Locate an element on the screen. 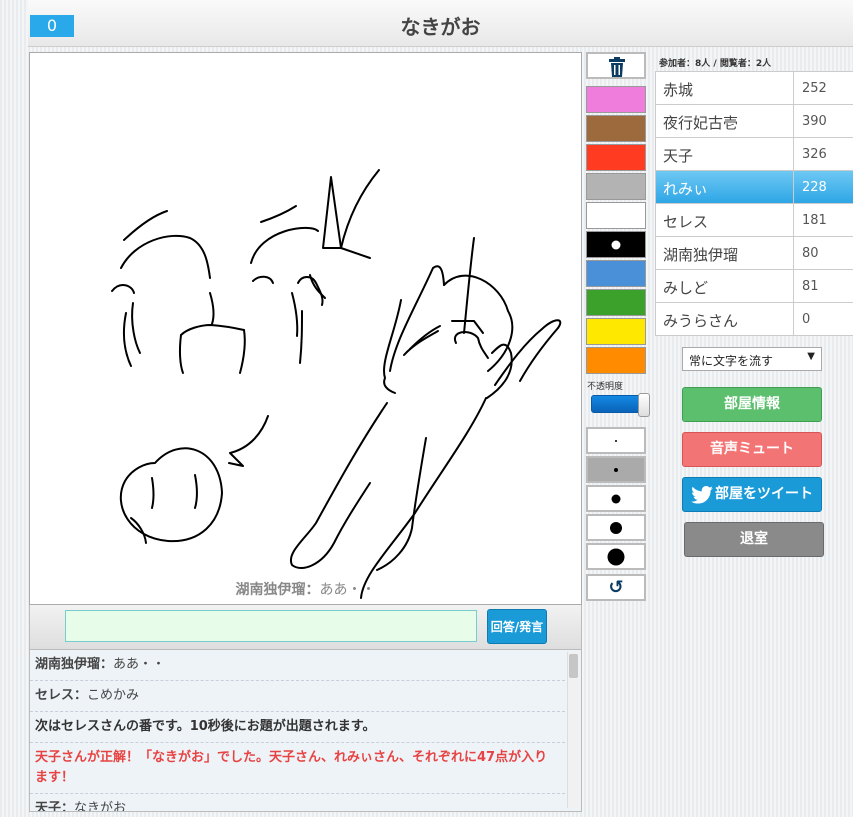 The width and height of the screenshot is (853, 817). participant-counts: 参加者：8人 / 閲覧者：2人 is located at coordinates (715, 64).